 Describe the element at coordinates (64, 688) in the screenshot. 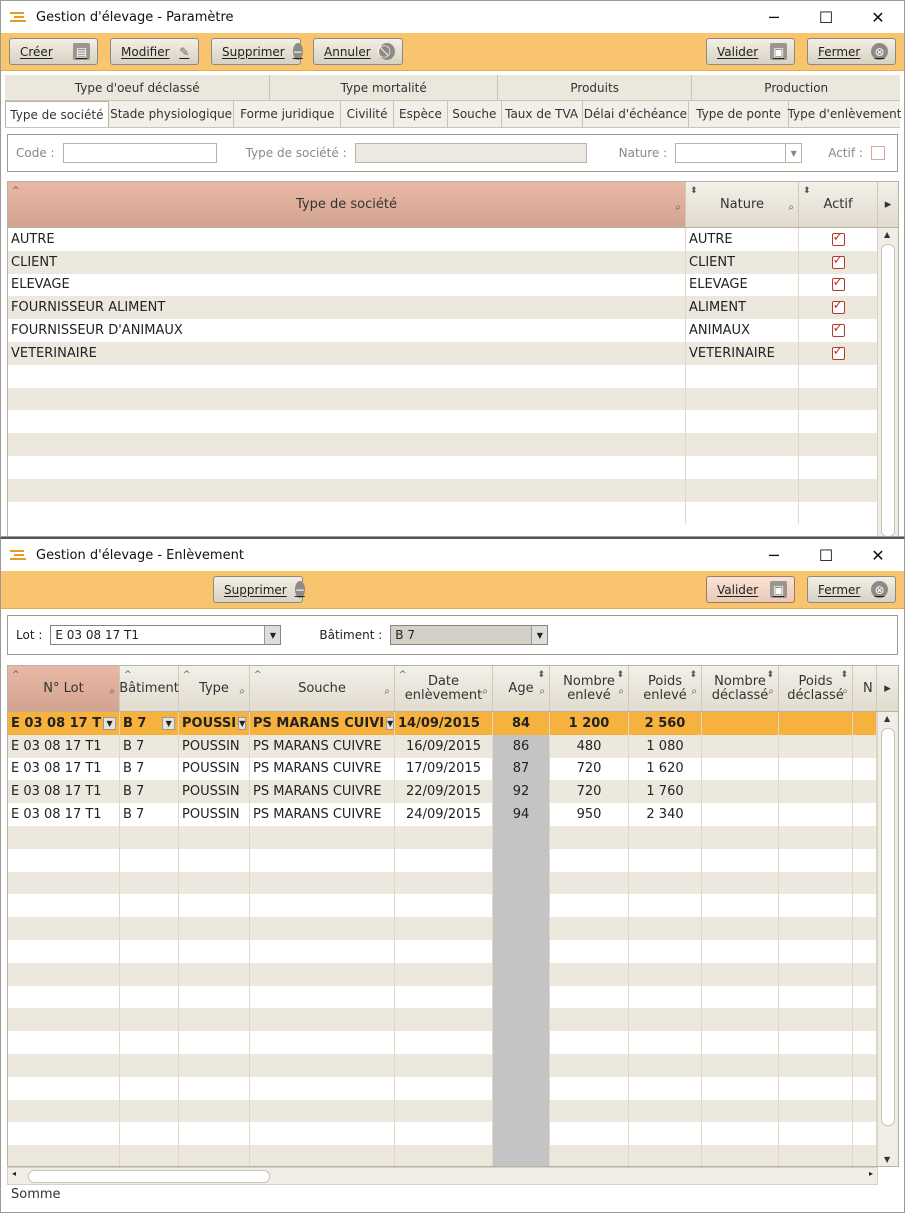

I see `col-no-lot: ^ N° Lot ⌕` at that location.